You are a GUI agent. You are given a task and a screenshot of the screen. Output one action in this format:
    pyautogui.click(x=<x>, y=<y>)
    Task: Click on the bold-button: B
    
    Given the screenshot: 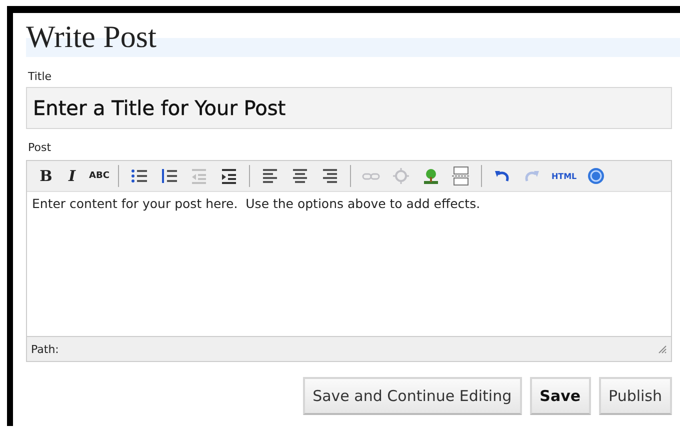 What is the action you would take?
    pyautogui.click(x=46, y=176)
    